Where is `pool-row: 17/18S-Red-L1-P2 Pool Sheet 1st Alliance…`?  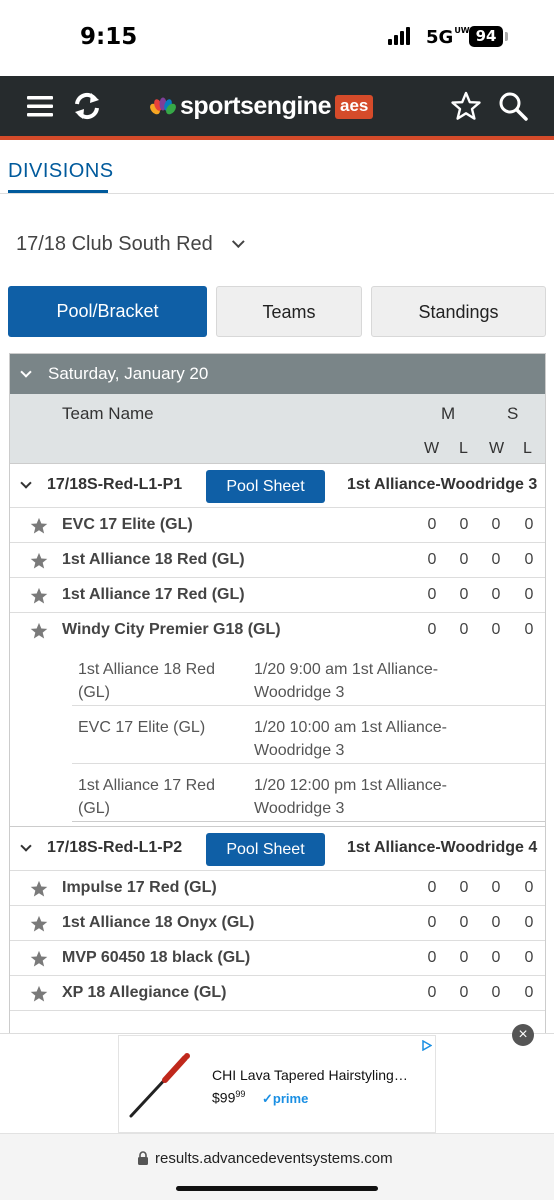
pool-row: 17/18S-Red-L1-P2 Pool Sheet 1st Alliance… is located at coordinates (277, 849).